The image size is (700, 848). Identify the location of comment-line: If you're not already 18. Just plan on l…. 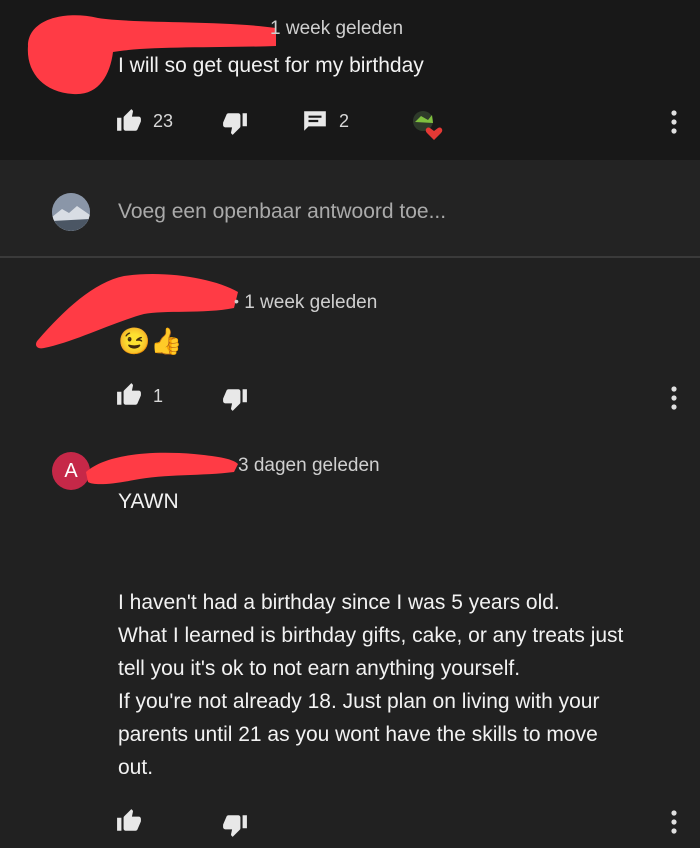
(359, 701).